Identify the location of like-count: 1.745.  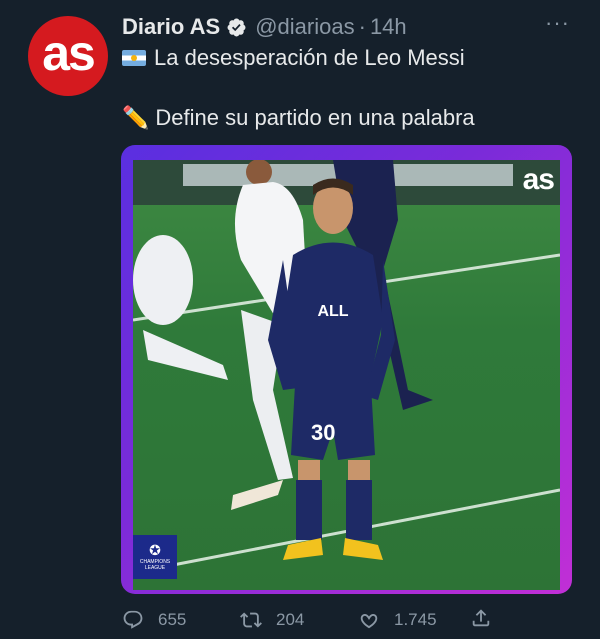
(415, 619).